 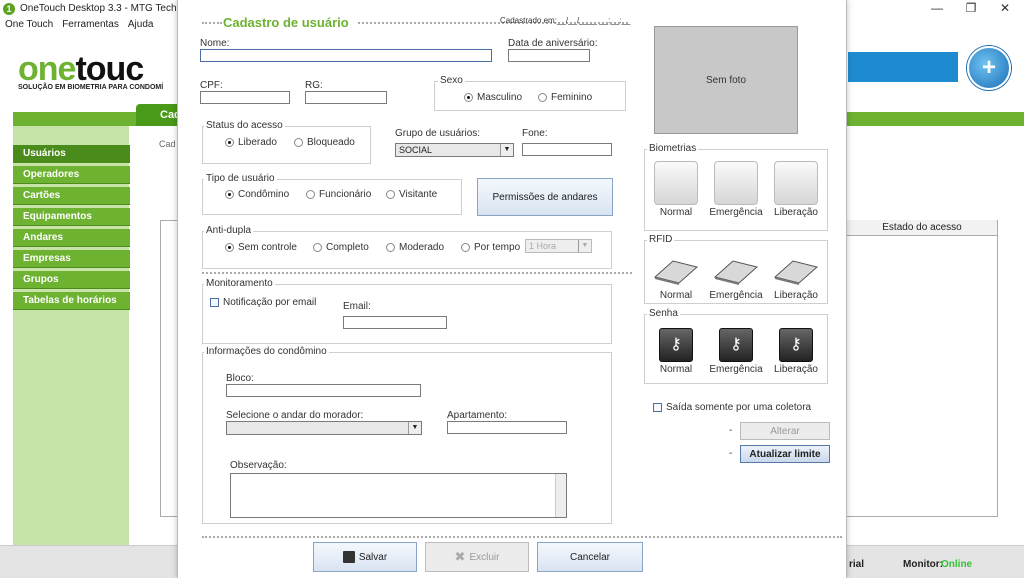 What do you see at coordinates (676, 278) in the screenshot?
I see `rfid-normal: Normal` at bounding box center [676, 278].